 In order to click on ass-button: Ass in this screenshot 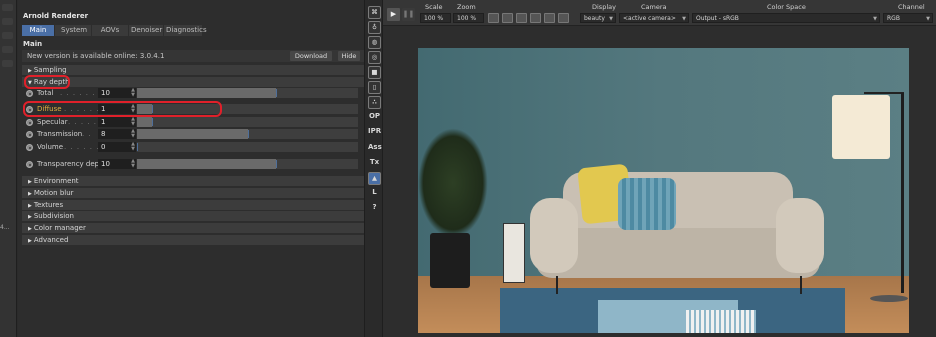, I will do `click(375, 148)`.